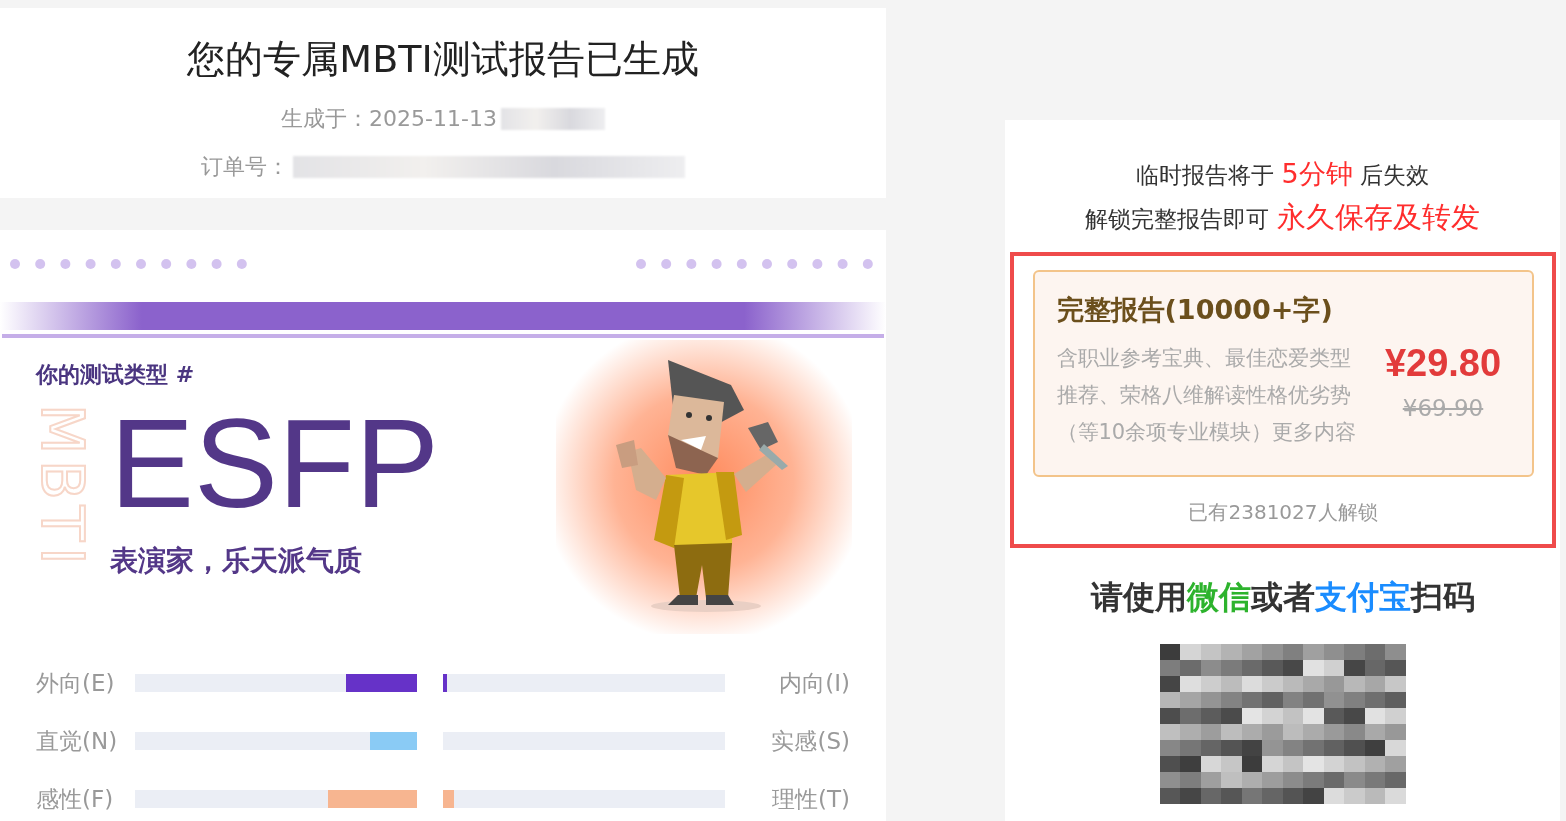 Image resolution: width=1566 pixels, height=821 pixels. What do you see at coordinates (116, 375) in the screenshot?
I see `type-heading: 你的测试类型 #` at bounding box center [116, 375].